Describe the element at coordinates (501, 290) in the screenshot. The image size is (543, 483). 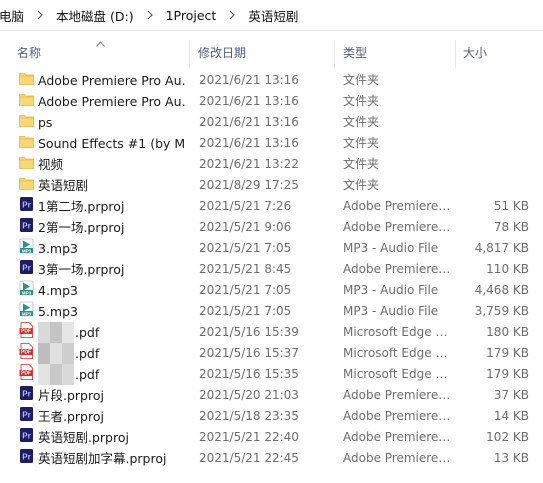
I see `file-size: 4,468 KB` at that location.